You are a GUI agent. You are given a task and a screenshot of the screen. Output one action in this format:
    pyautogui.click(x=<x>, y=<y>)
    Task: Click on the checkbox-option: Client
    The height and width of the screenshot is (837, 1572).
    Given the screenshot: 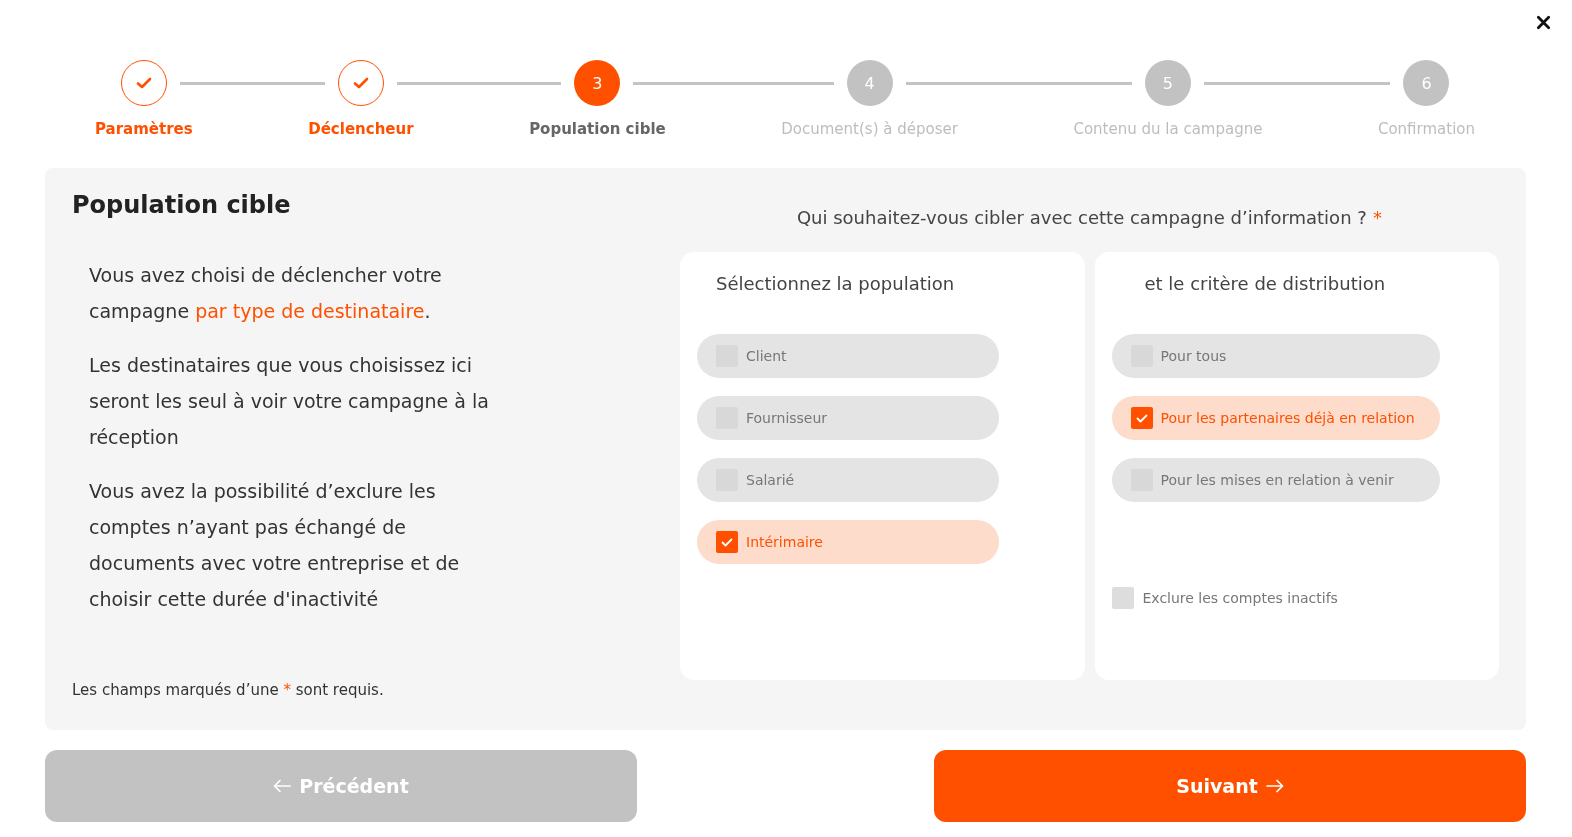 What is the action you would take?
    pyautogui.click(x=848, y=356)
    